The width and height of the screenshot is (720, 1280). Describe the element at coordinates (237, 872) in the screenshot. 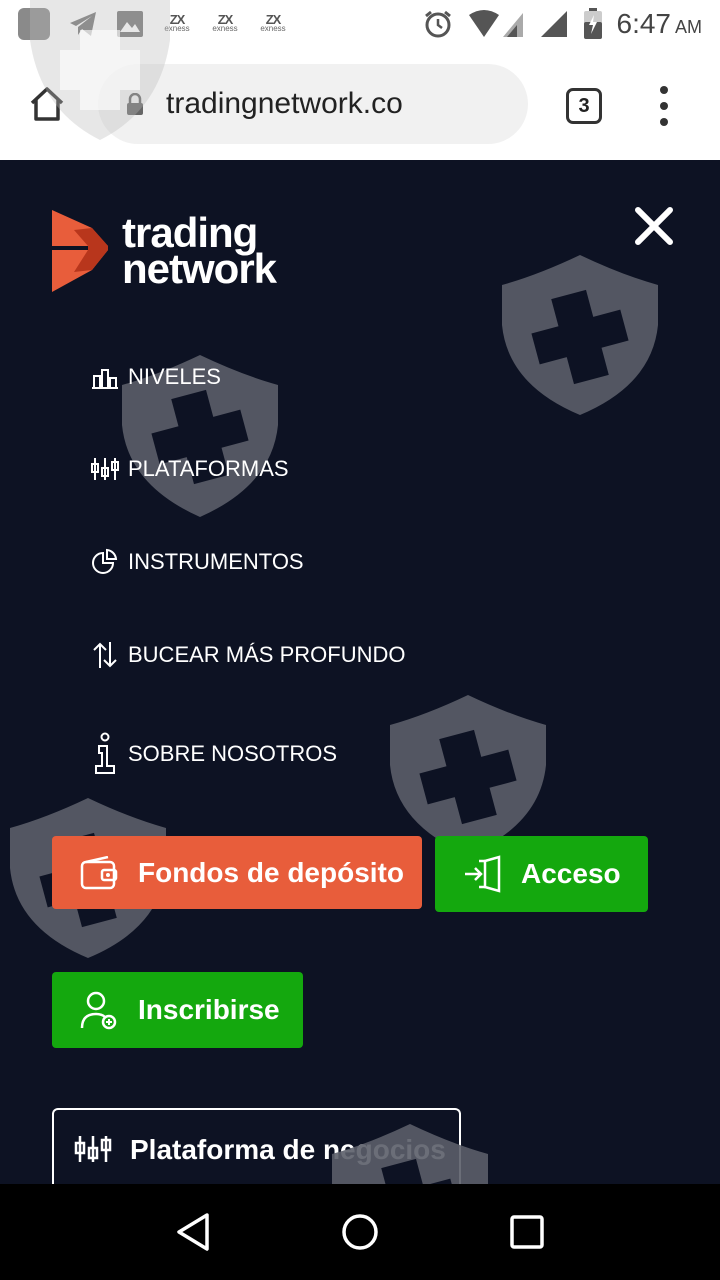

I see `deposit-button: Fondos de depósito` at that location.